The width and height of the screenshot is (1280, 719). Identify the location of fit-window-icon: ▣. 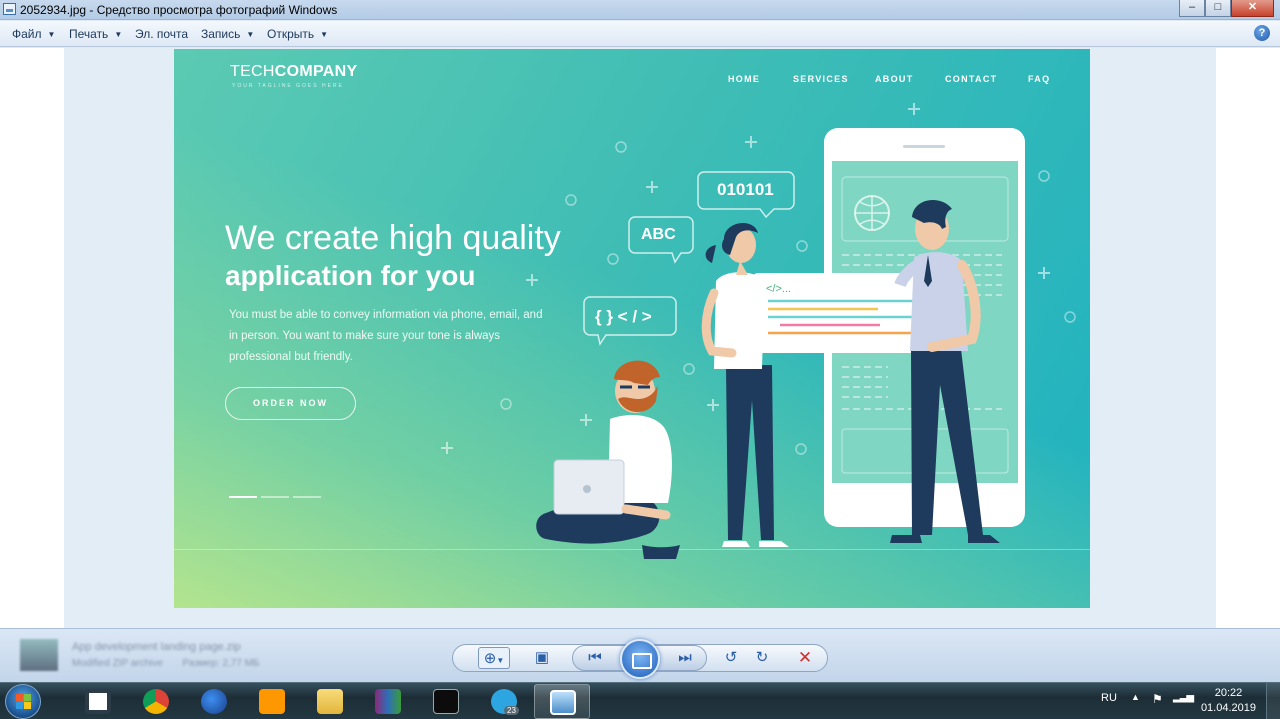
(542, 658).